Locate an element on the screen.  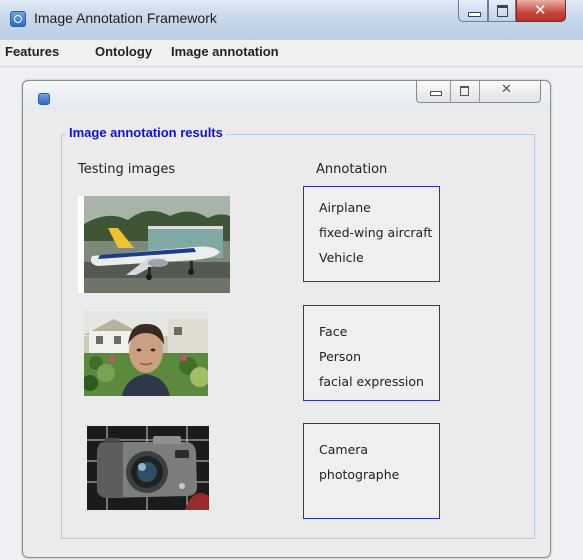
window-title: Image Annotation Framework is located at coordinates (125, 18).